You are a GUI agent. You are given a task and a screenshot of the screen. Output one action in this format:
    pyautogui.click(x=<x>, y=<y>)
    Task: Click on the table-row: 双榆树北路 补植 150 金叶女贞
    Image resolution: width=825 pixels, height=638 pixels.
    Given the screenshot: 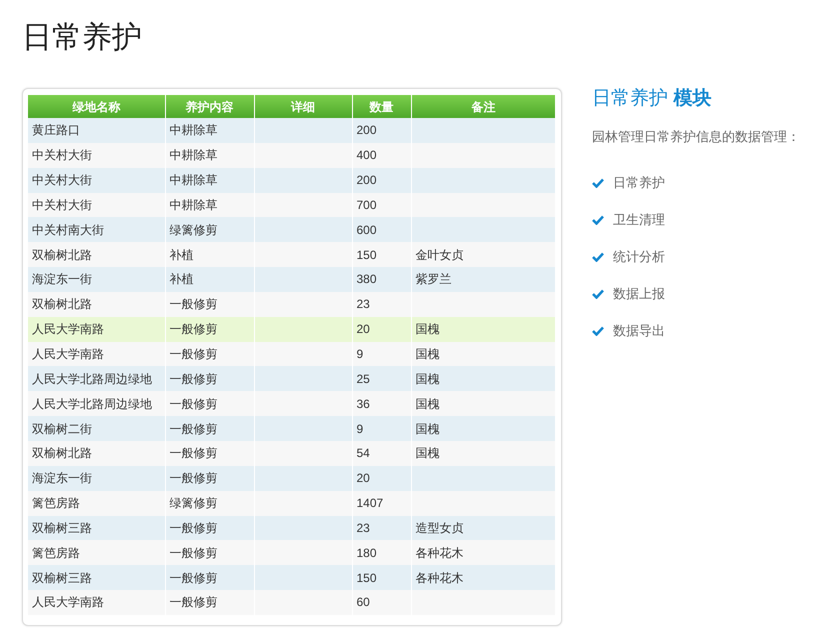 What is the action you would take?
    pyautogui.click(x=292, y=255)
    